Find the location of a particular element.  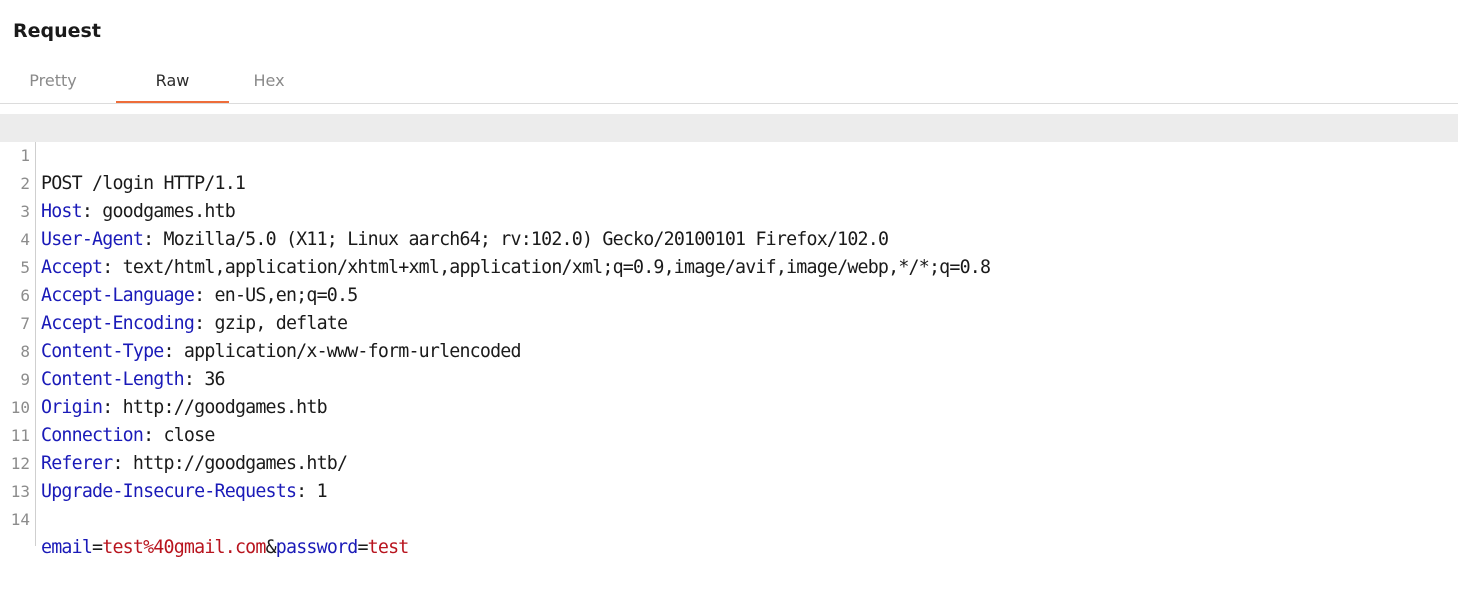

editor-line: 13 is located at coordinates (729, 475).